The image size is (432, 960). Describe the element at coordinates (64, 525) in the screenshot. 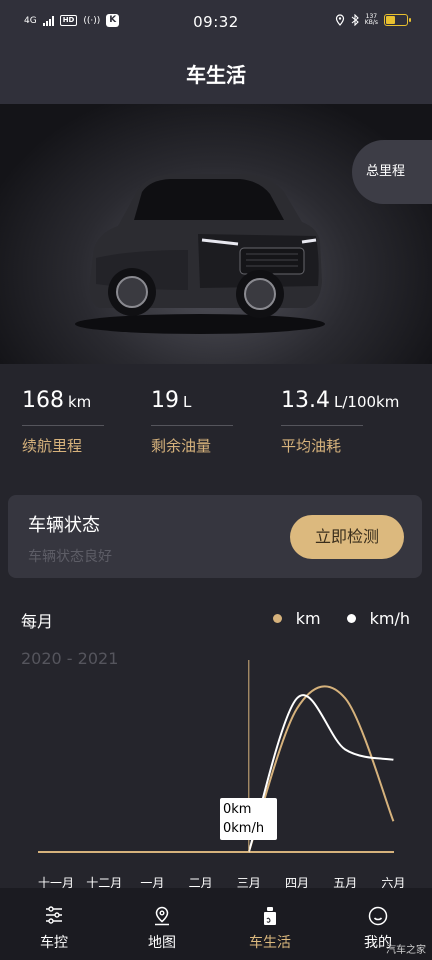

I see `vehicle-status-title: 车辆状态` at that location.